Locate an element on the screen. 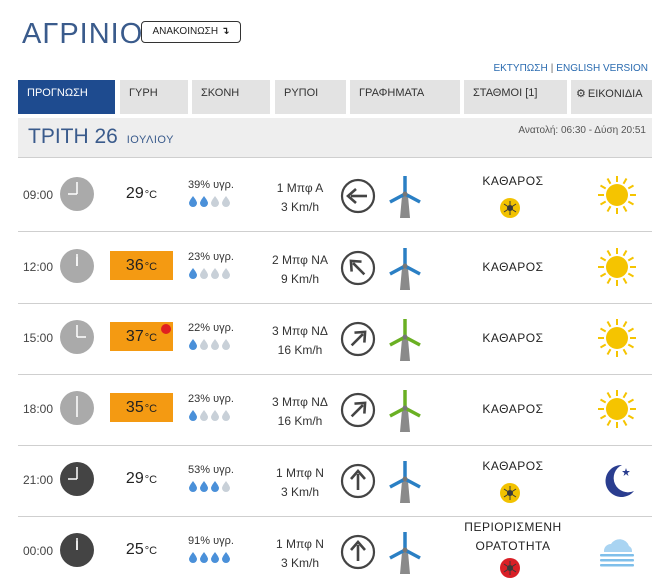  tab-charts: ΓΡΑΦΗΜΑΤΑ is located at coordinates (405, 97).